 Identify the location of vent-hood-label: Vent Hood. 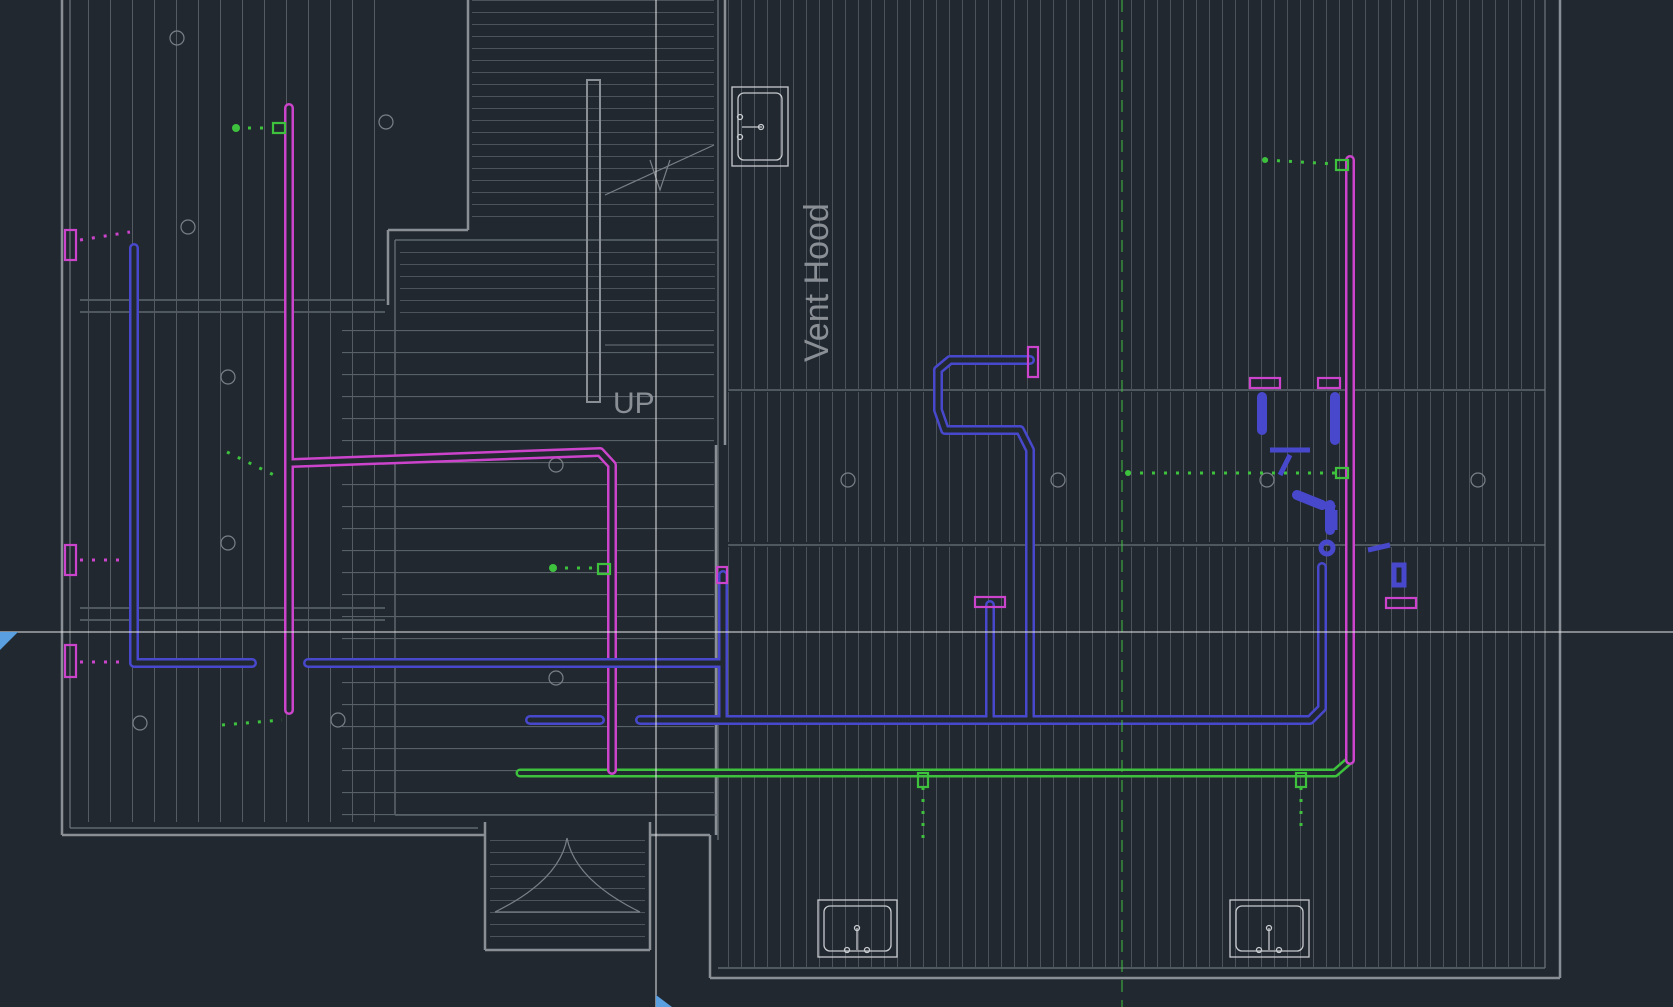
(817, 282).